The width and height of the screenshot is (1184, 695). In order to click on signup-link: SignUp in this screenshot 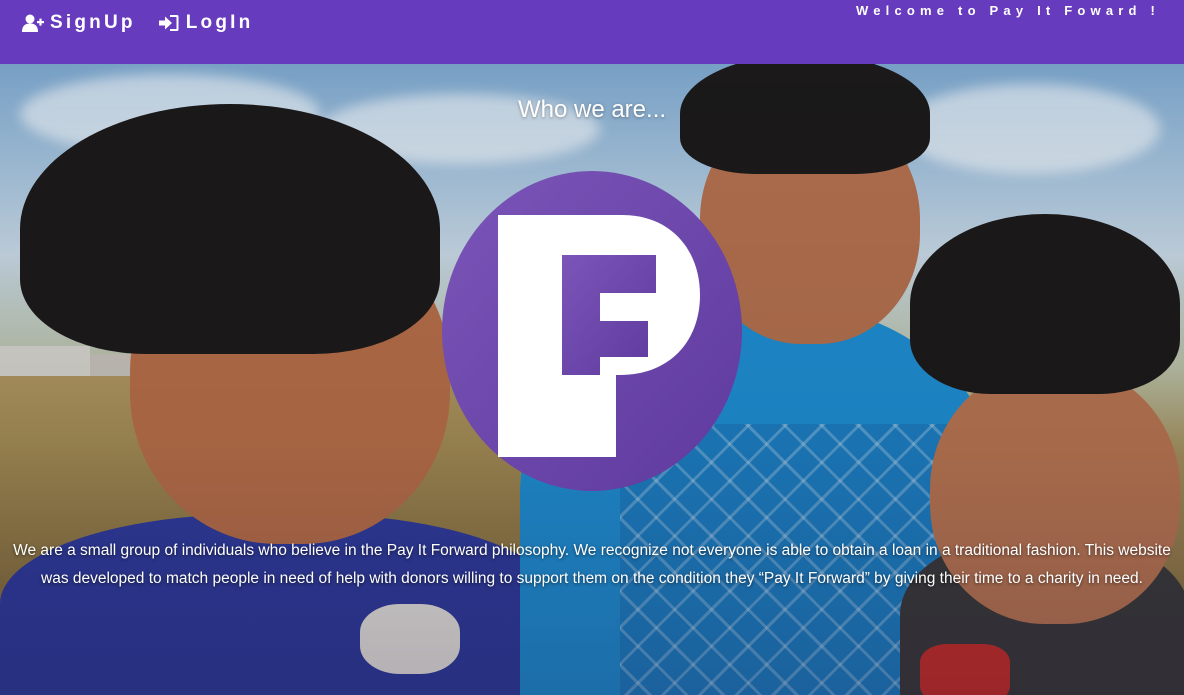, I will do `click(79, 23)`.